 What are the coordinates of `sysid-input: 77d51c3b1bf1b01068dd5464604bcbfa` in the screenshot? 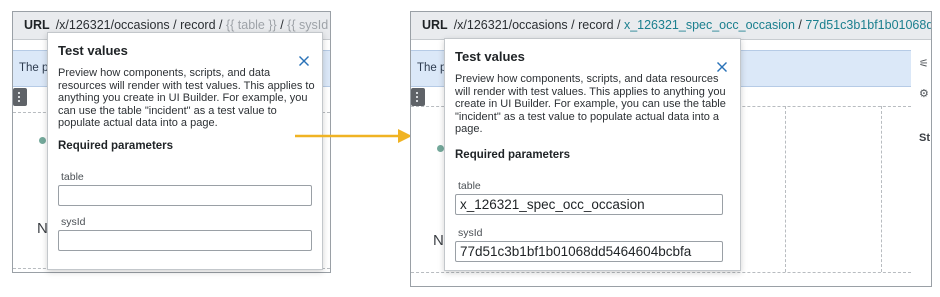 It's located at (589, 251).